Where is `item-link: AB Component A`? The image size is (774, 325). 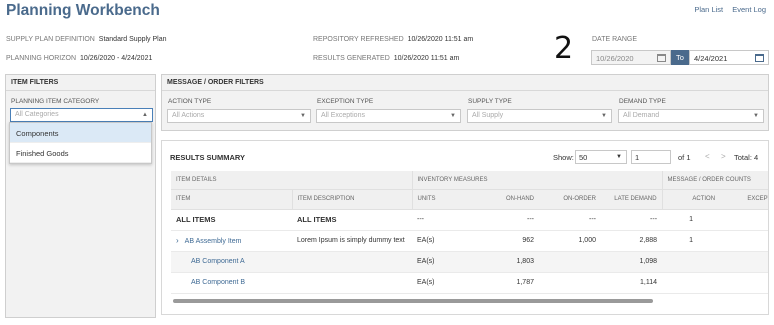
item-link: AB Component A is located at coordinates (218, 261).